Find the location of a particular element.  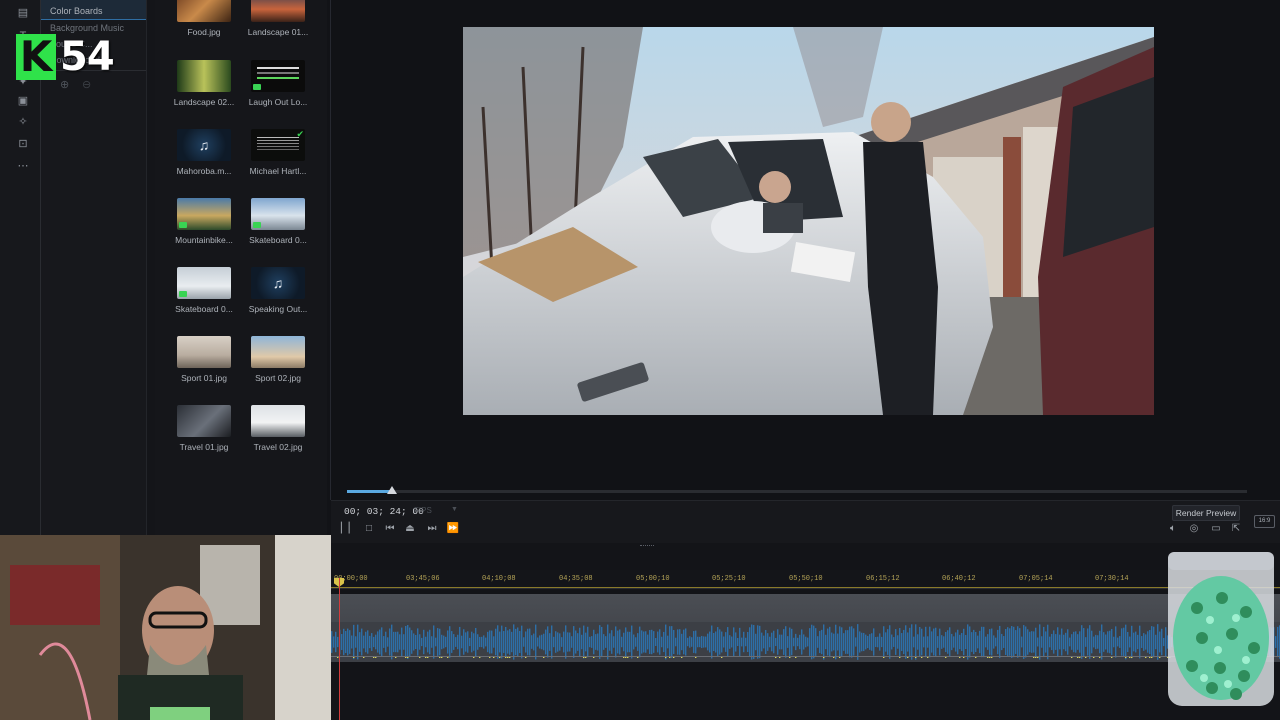

aspect-ratio-button: 16:9 is located at coordinates (1264, 521).